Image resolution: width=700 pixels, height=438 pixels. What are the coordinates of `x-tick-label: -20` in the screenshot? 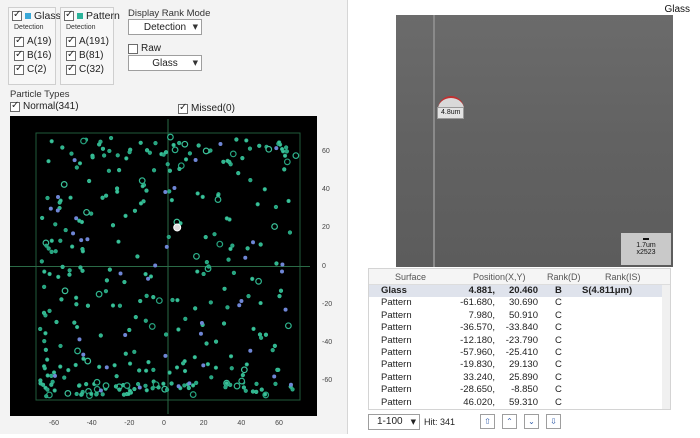 It's located at (129, 423).